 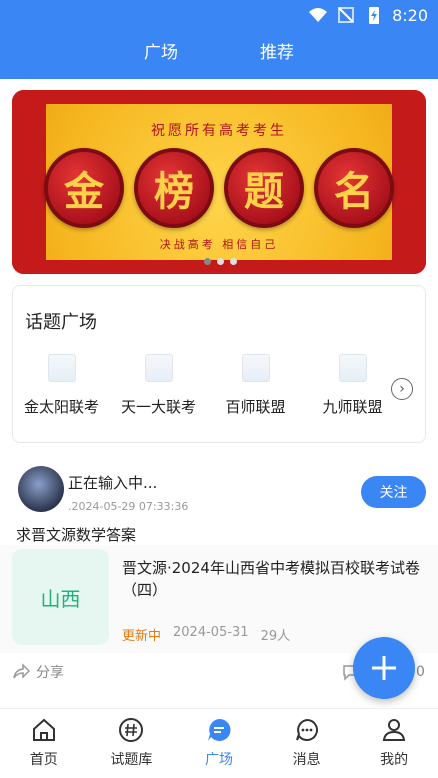 I want to click on tab-recommend: 推荐, so click(x=277, y=50).